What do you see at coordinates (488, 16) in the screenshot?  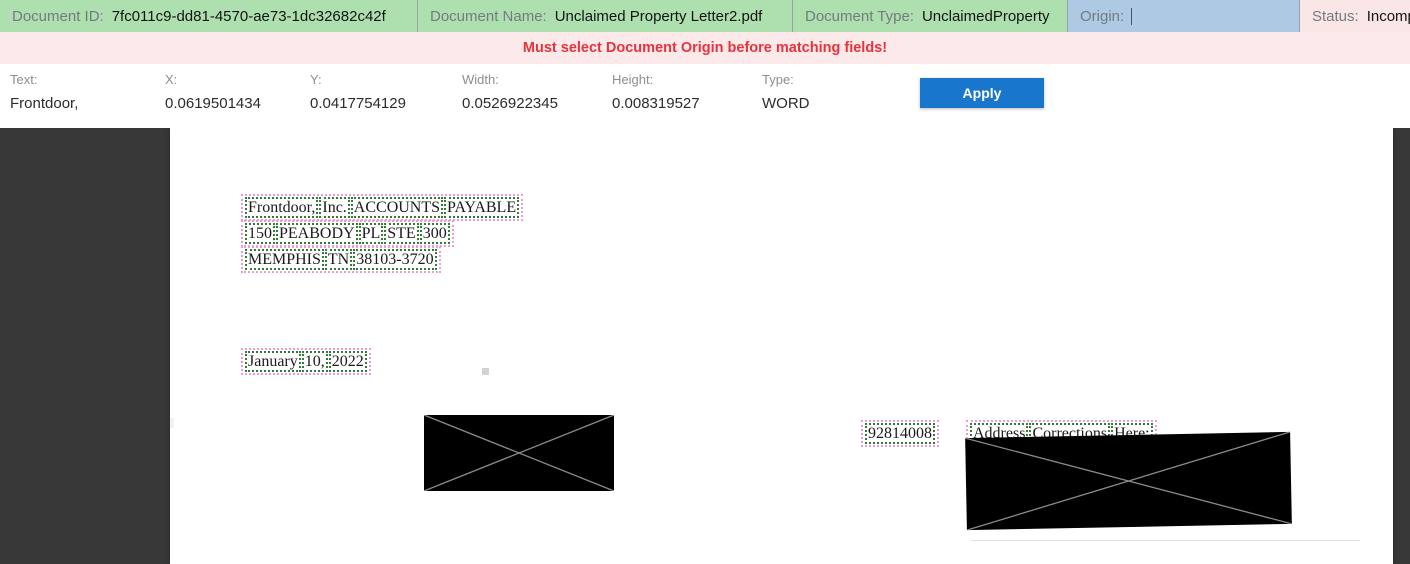 I see `document-name-label: Document Name:` at bounding box center [488, 16].